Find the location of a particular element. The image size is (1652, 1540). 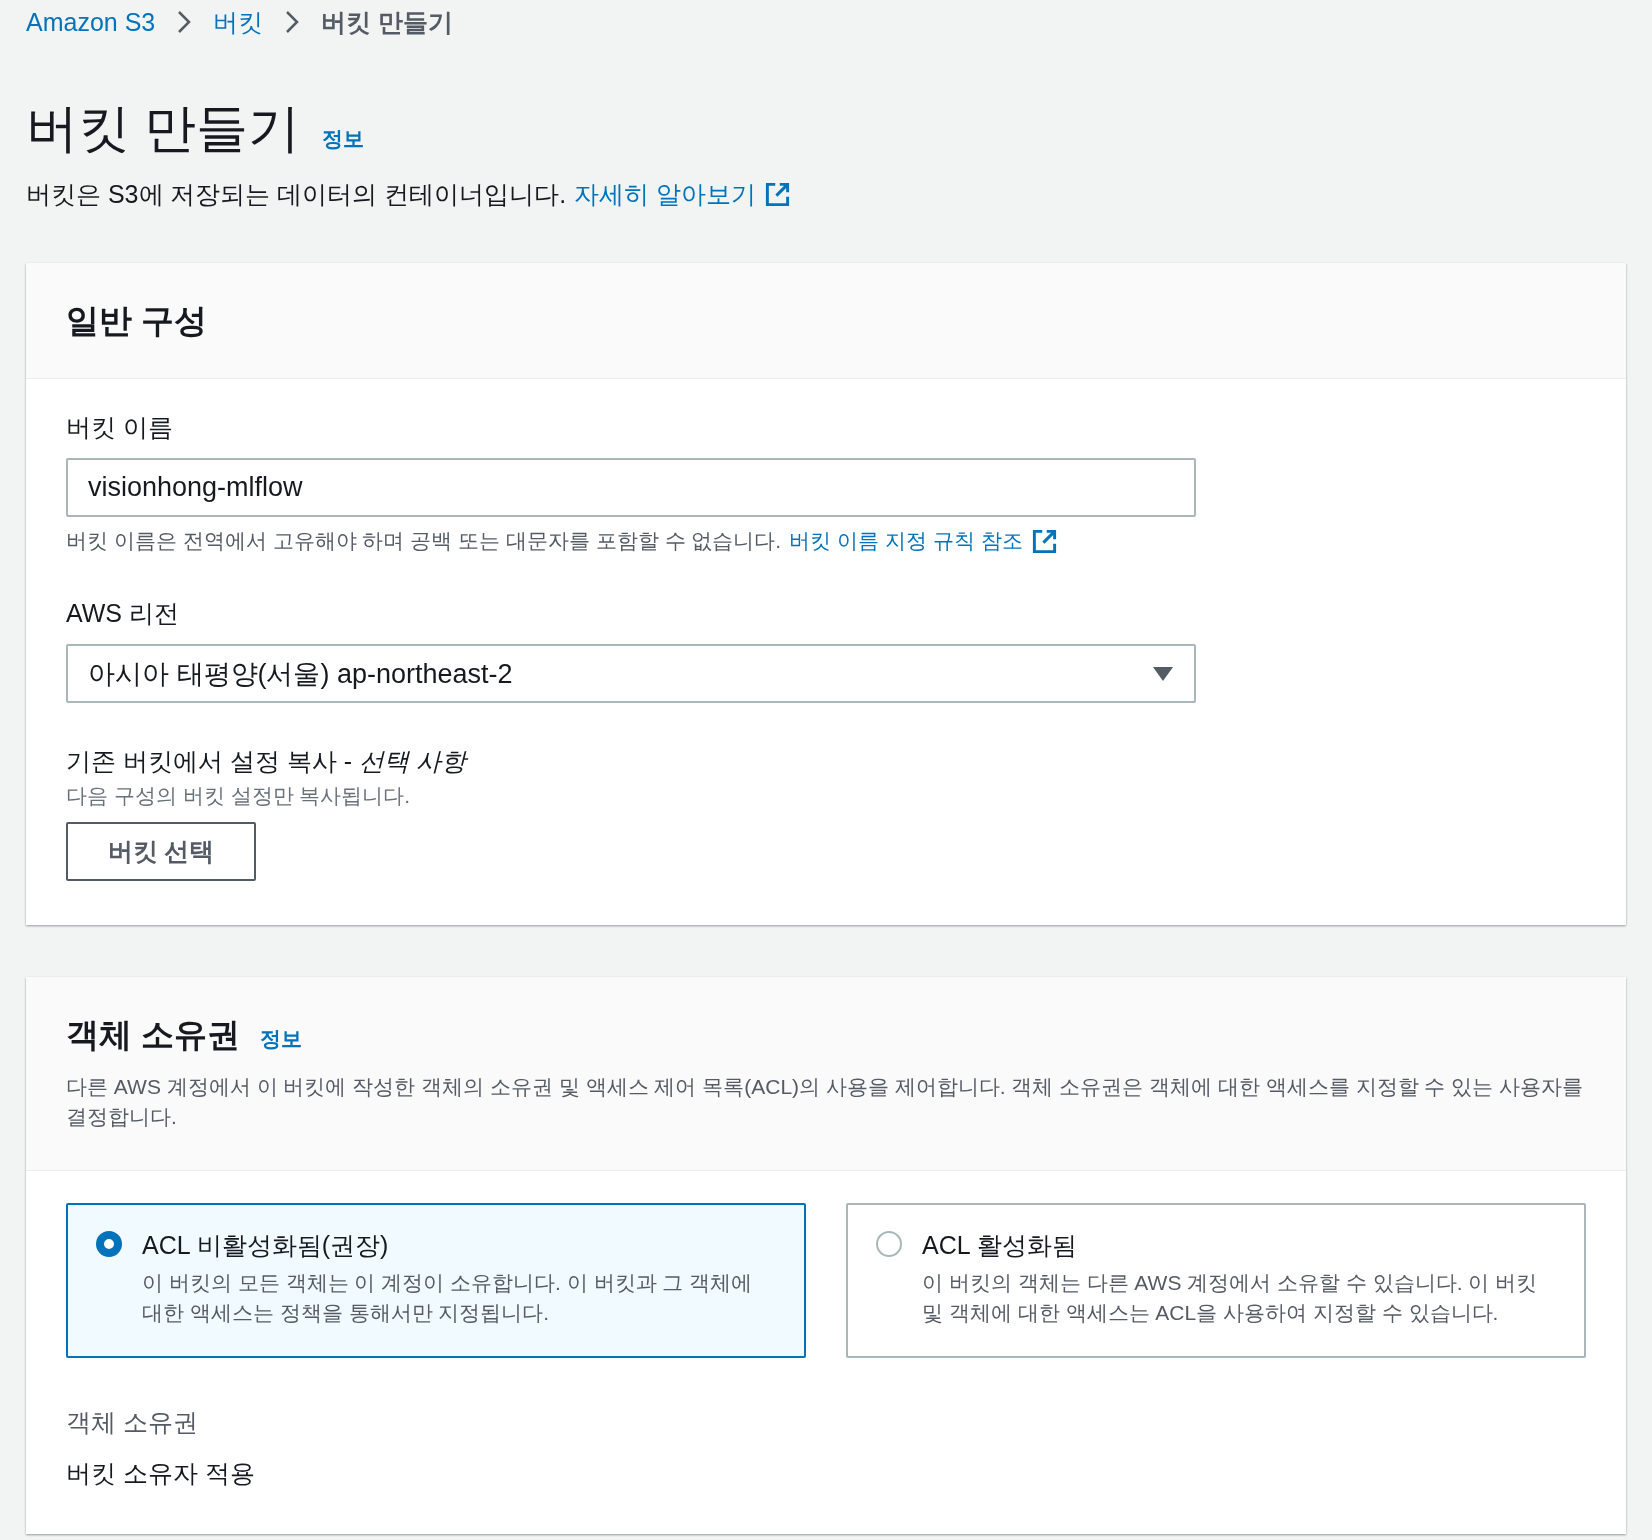

caret-down-icon is located at coordinates (1163, 673).